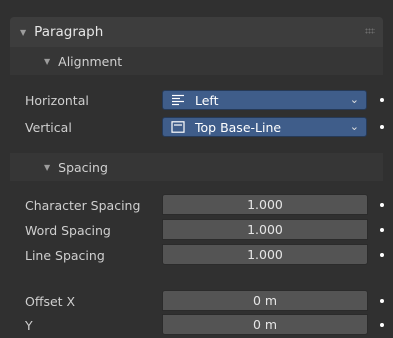  What do you see at coordinates (178, 100) in the screenshot?
I see `align-left-icon` at bounding box center [178, 100].